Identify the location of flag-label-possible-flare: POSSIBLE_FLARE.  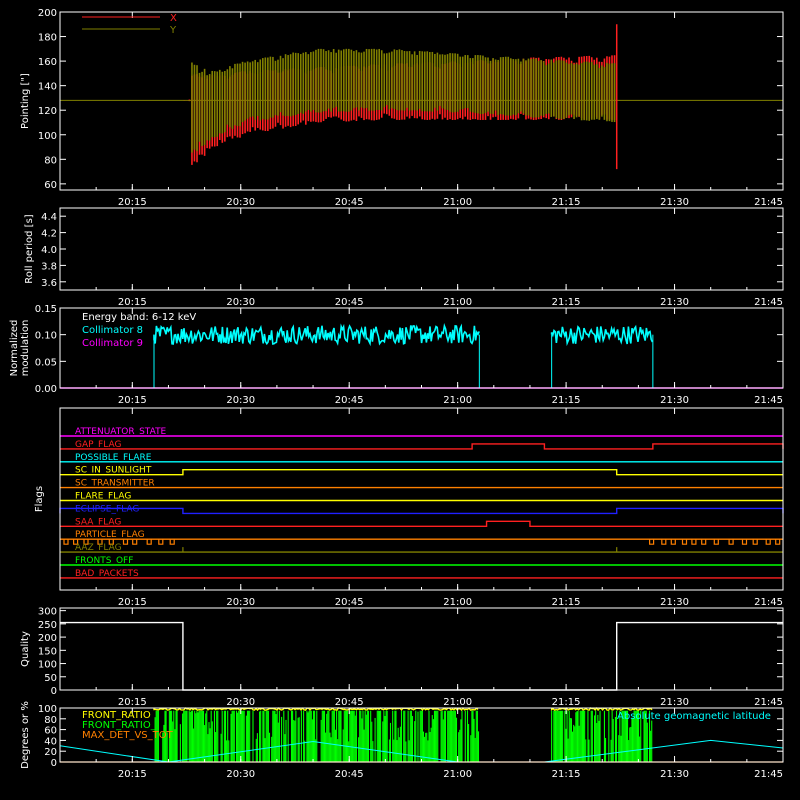
(113, 458).